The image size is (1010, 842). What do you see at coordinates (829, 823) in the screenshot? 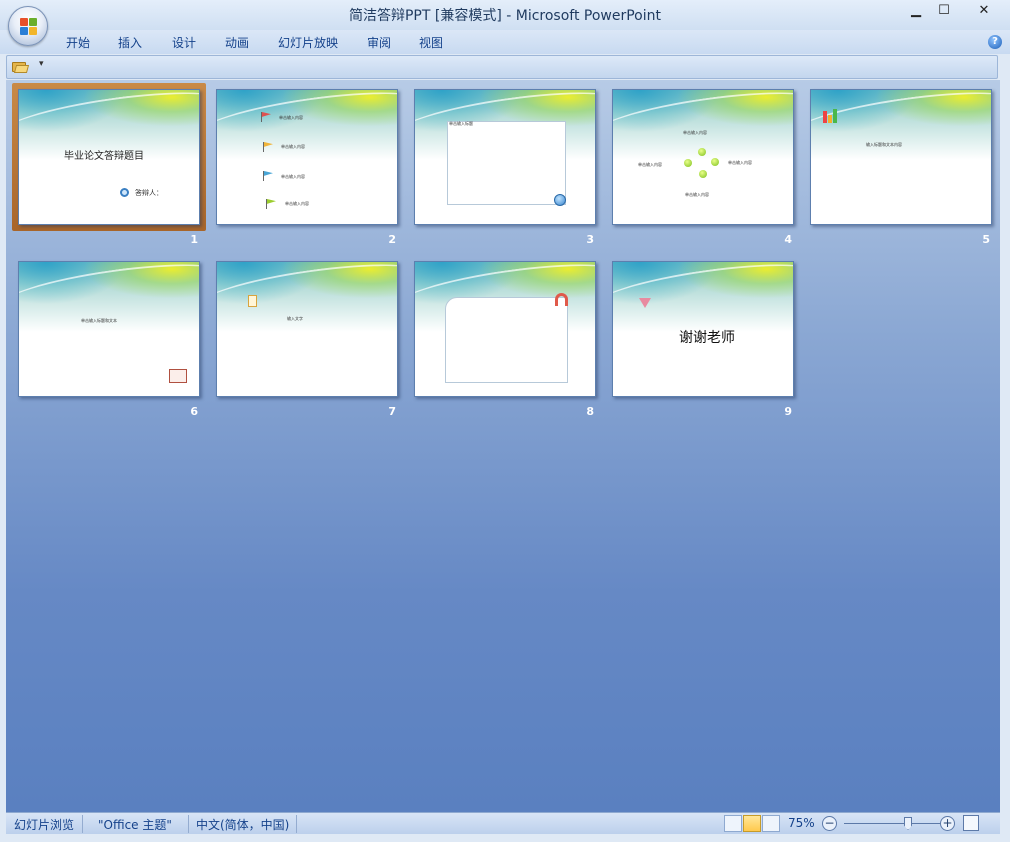
I see `zoom-out-button: −` at bounding box center [829, 823].